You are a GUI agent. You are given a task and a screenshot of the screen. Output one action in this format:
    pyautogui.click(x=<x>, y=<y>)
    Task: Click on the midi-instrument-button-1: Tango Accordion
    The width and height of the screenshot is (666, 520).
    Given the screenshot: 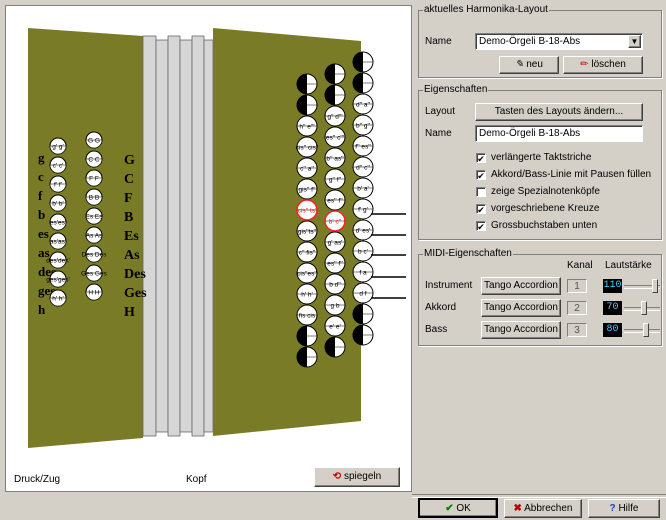 What is the action you would take?
    pyautogui.click(x=521, y=308)
    